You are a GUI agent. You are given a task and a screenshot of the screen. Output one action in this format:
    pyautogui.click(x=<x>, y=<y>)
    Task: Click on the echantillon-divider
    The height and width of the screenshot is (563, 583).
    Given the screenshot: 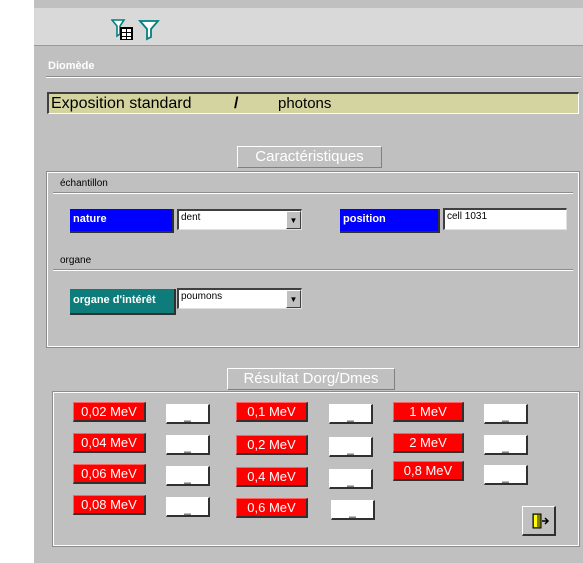 What is the action you would take?
    pyautogui.click(x=313, y=193)
    